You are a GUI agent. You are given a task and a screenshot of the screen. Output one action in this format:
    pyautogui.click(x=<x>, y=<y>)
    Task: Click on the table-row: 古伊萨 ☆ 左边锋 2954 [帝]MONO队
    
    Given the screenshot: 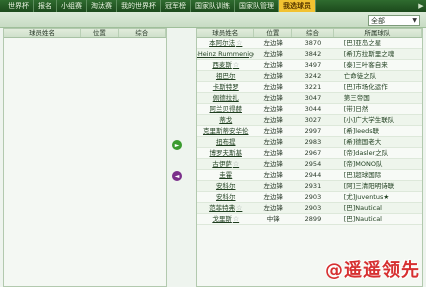 What is the action you would take?
    pyautogui.click(x=309, y=164)
    